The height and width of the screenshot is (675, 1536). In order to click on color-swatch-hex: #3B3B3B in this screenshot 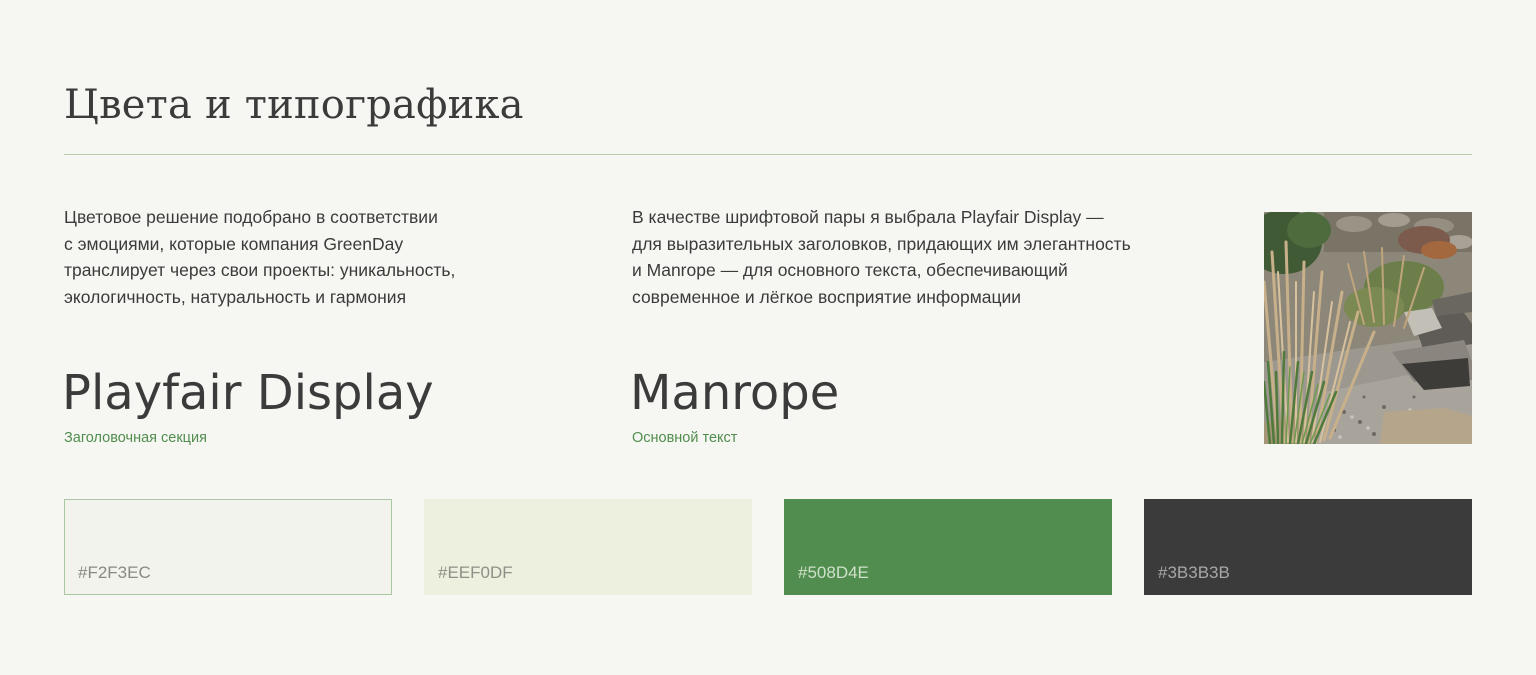, I will do `click(1194, 572)`.